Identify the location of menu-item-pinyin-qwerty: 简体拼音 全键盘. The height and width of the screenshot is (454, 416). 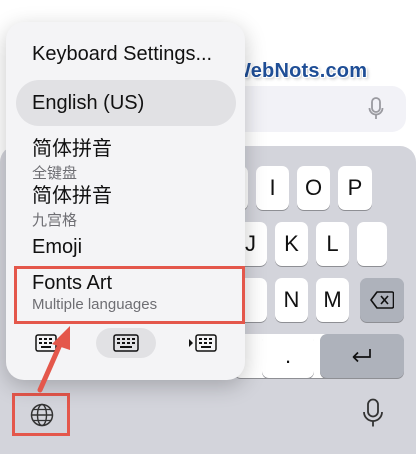
(72, 157).